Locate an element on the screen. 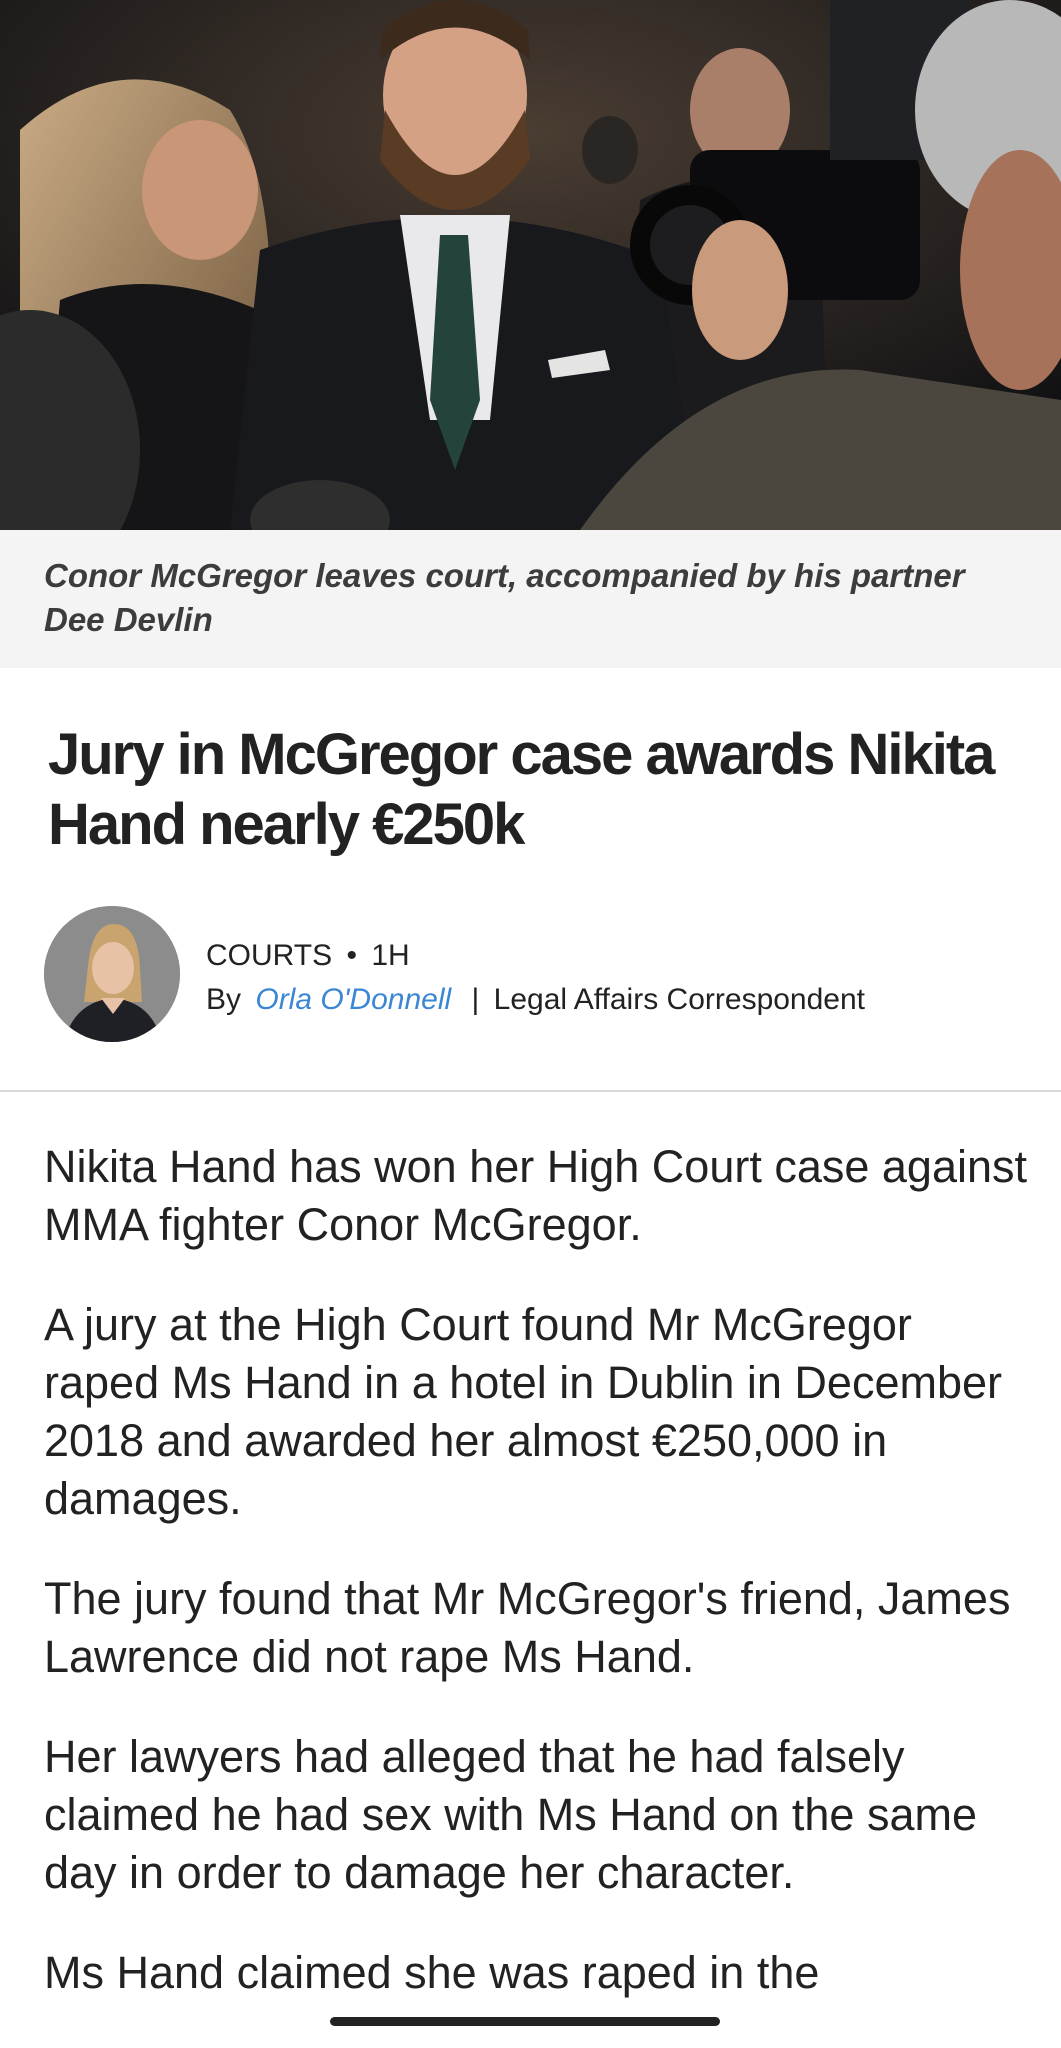  author-avatar is located at coordinates (112, 974).